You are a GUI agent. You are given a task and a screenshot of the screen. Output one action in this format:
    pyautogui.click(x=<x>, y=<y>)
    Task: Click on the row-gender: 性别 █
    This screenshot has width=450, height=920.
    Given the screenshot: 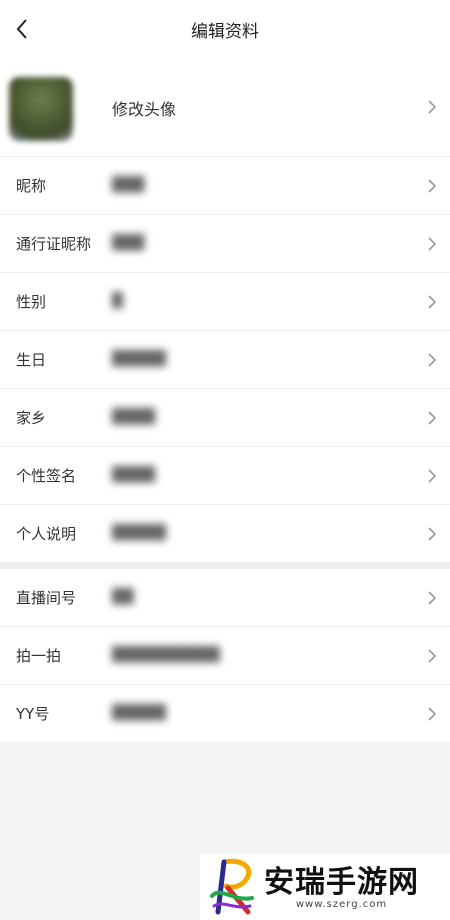 What is the action you would take?
    pyautogui.click(x=225, y=302)
    